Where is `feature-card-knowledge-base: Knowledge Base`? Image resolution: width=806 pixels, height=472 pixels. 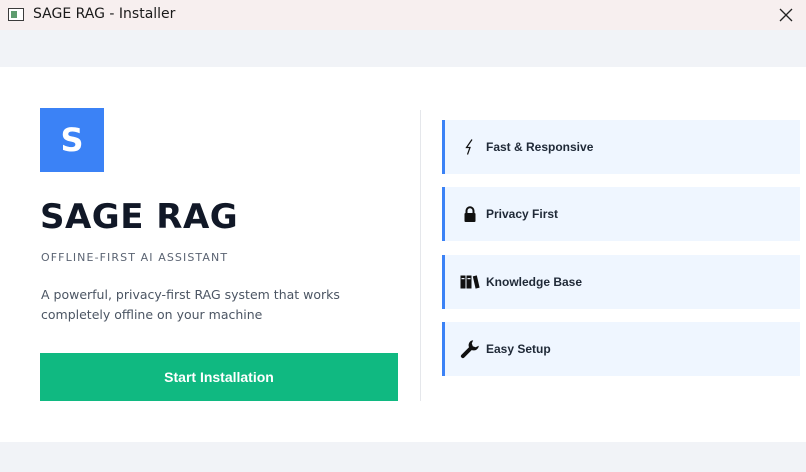 feature-card-knowledge-base: Knowledge Base is located at coordinates (621, 282).